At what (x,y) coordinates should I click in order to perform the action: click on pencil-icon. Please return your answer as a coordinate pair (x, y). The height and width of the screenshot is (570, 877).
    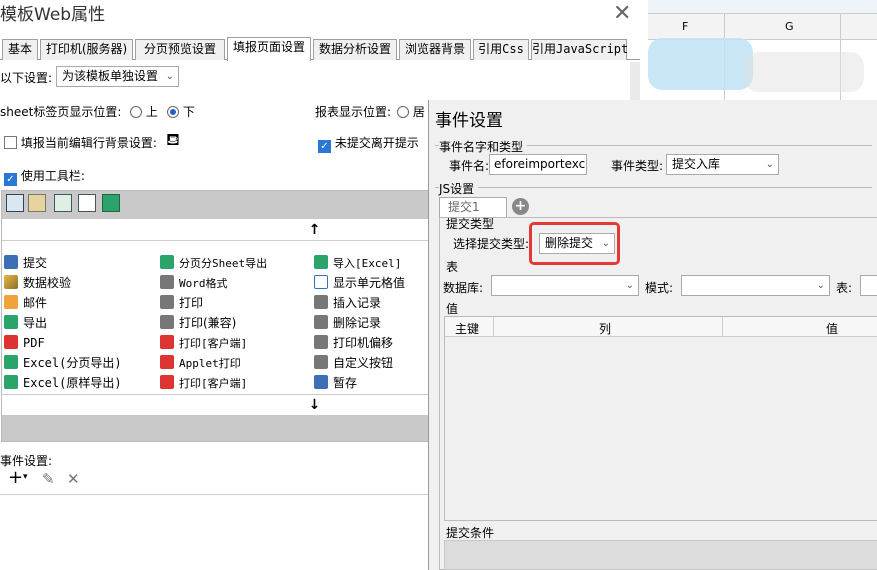
    Looking at the image, I should click on (37, 203).